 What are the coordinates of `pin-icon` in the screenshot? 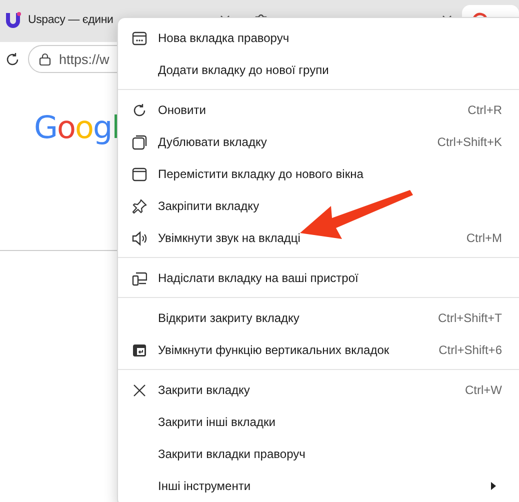 It's located at (139, 206).